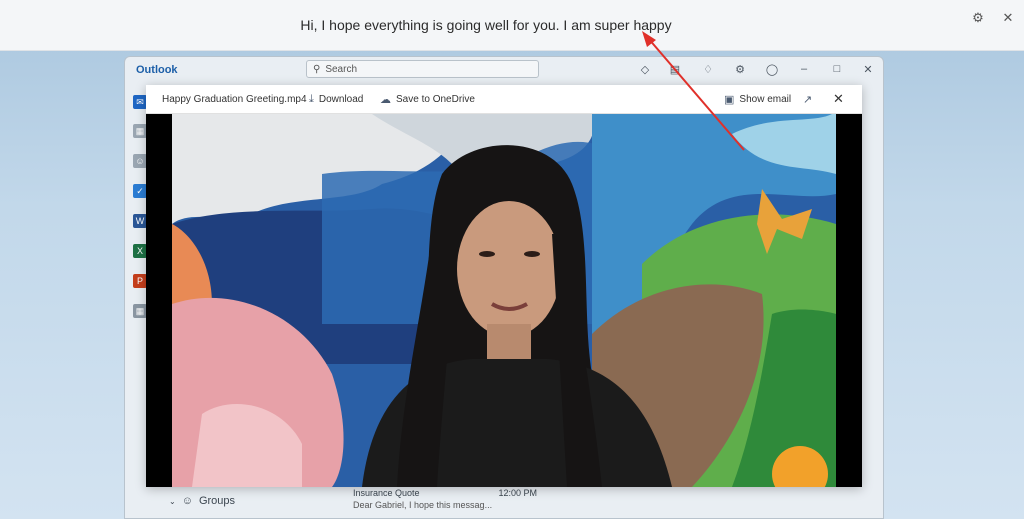  I want to click on groups-label: Groups, so click(217, 501).